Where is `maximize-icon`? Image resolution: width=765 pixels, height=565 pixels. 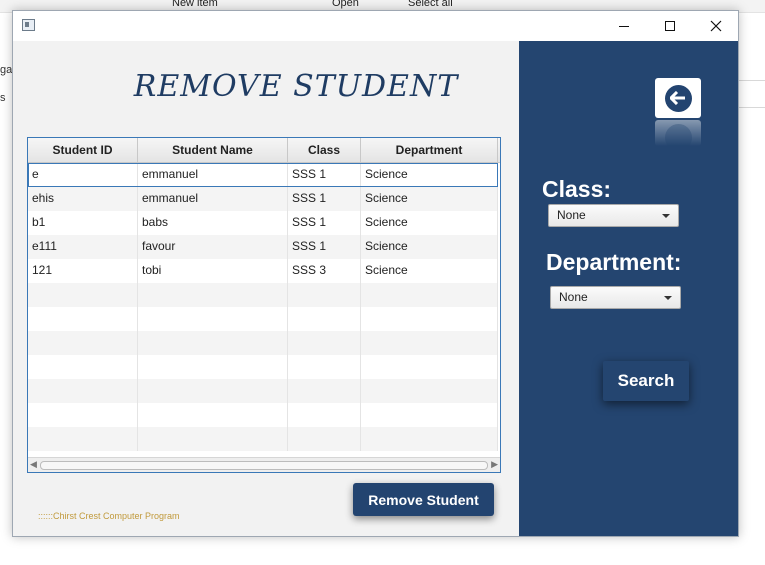
maximize-icon is located at coordinates (670, 26).